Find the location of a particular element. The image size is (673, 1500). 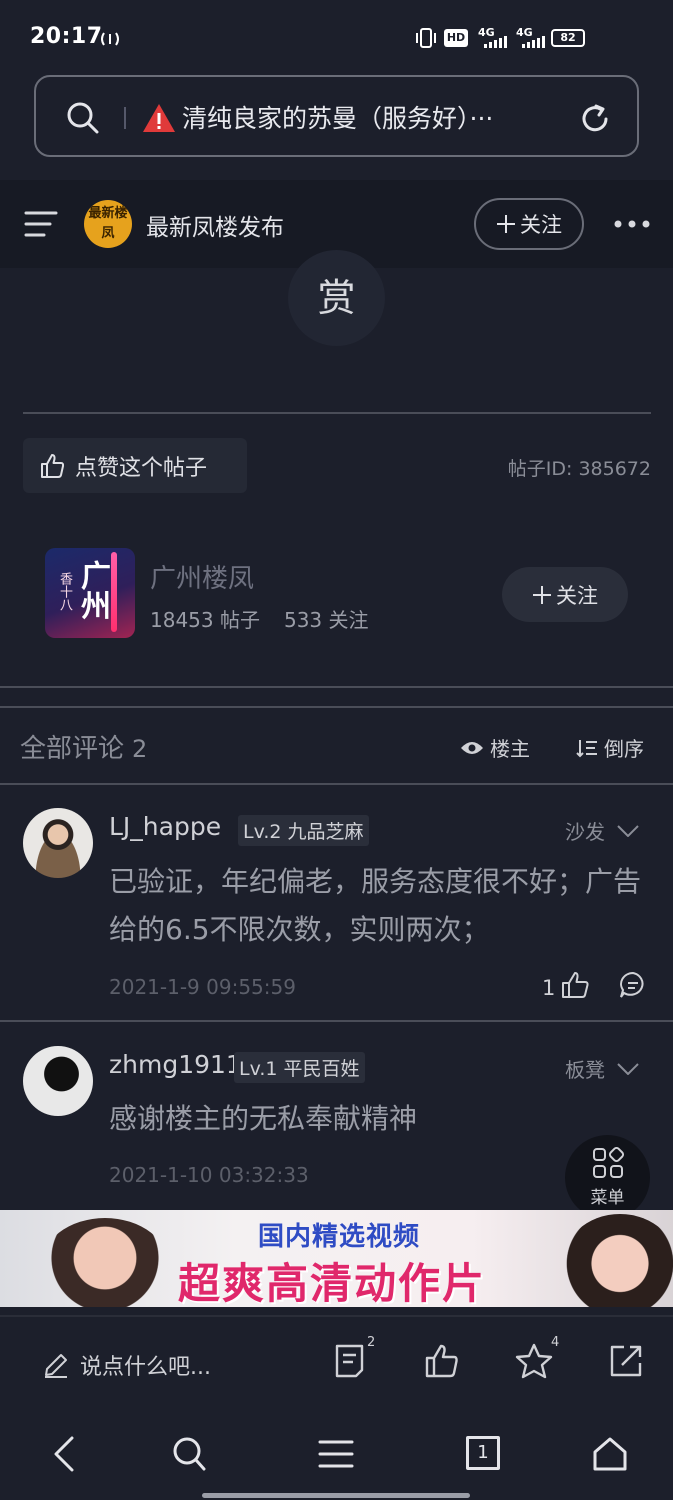

action-bar: 说点什么吧... 2 4 is located at coordinates (336, 1362).